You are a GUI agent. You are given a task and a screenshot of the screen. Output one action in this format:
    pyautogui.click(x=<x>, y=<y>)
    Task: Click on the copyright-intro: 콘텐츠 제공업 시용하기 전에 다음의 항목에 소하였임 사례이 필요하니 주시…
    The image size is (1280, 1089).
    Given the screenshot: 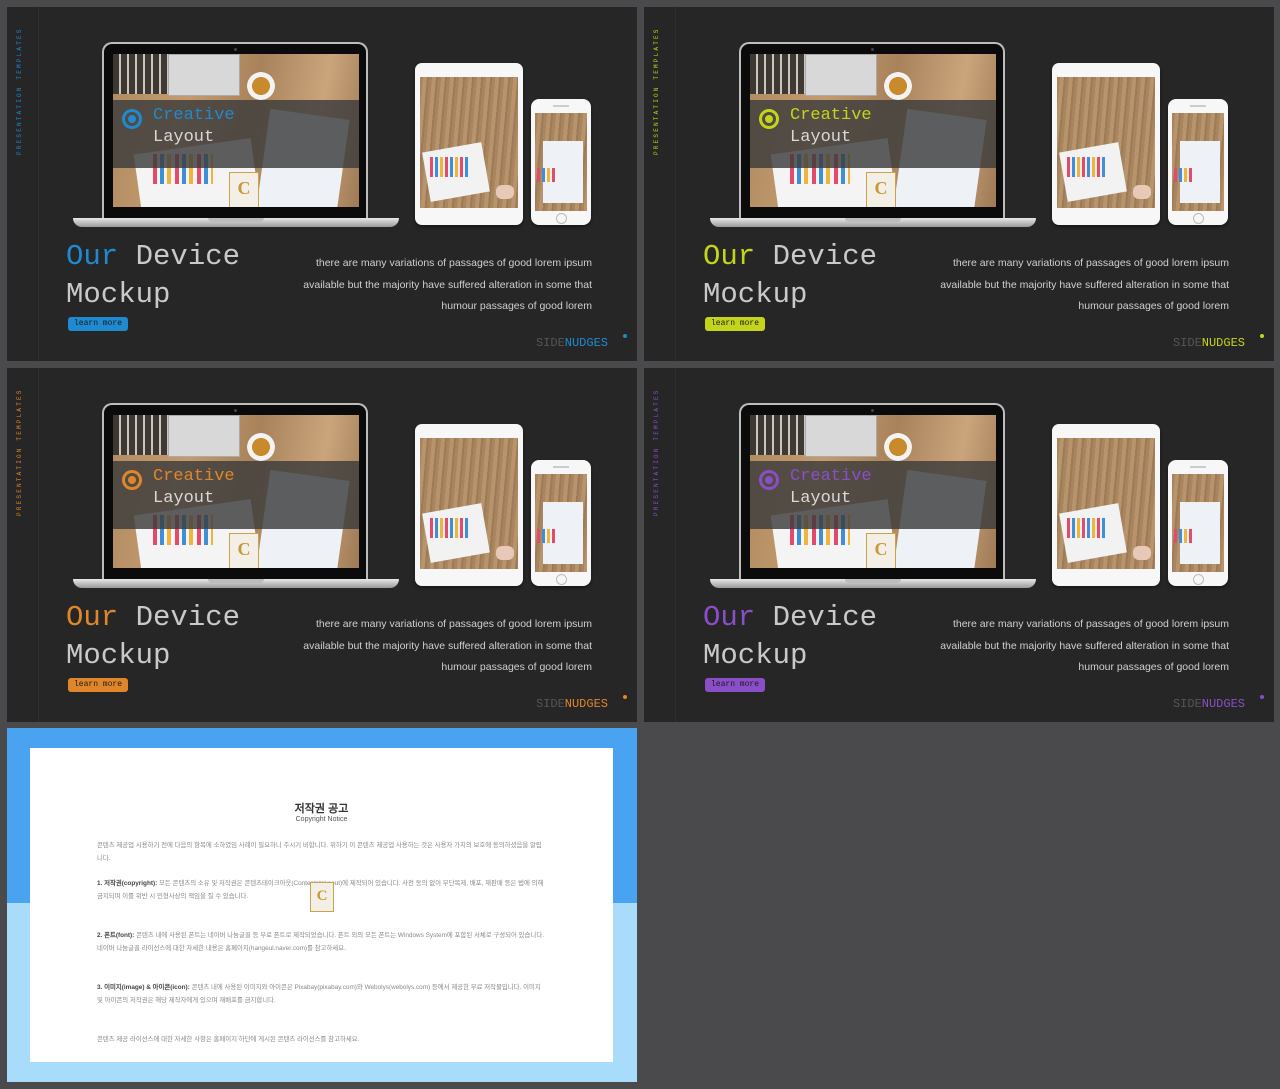 What is the action you would take?
    pyautogui.click(x=319, y=852)
    